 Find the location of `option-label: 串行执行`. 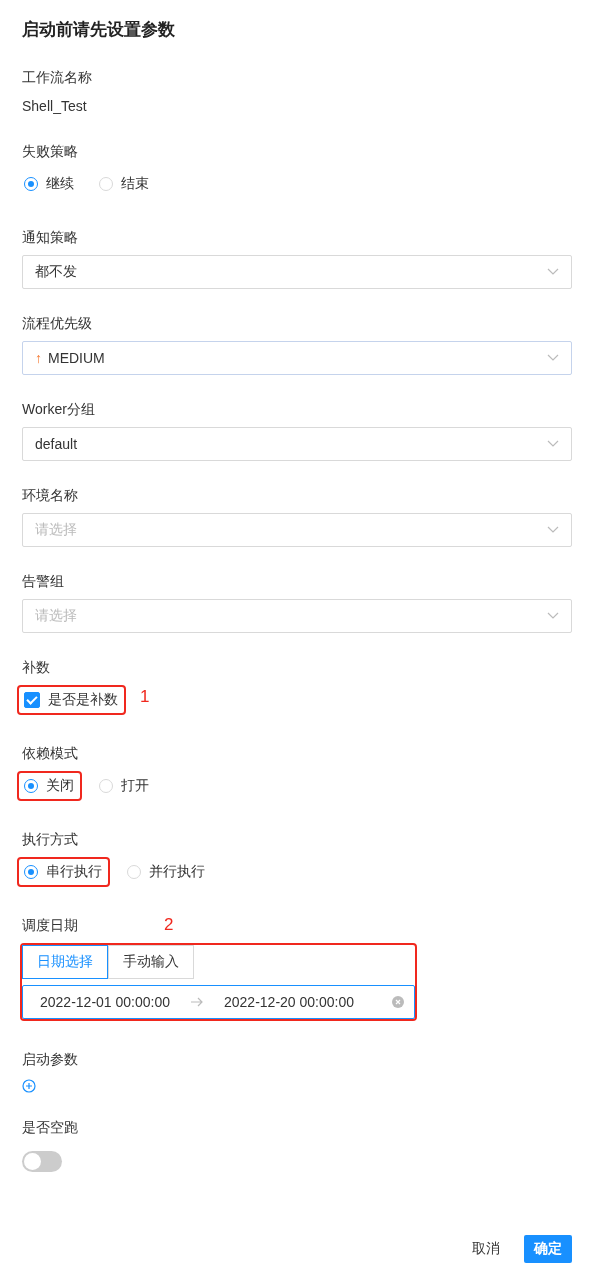

option-label: 串行执行 is located at coordinates (74, 872).